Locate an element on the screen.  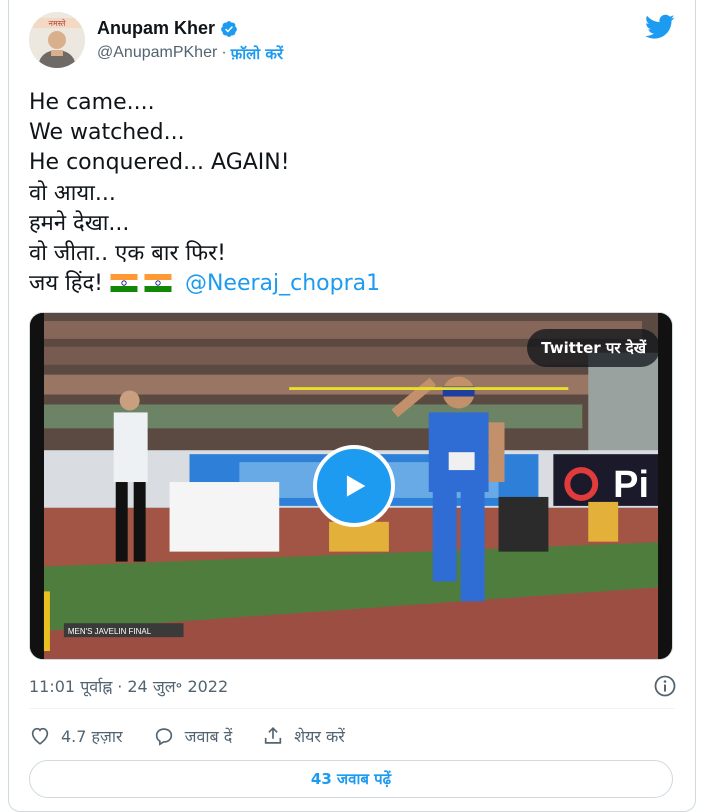
tweet-meta: 11:01 पूर्वाह्न · 24 जुल॰ 2022 is located at coordinates (353, 686).